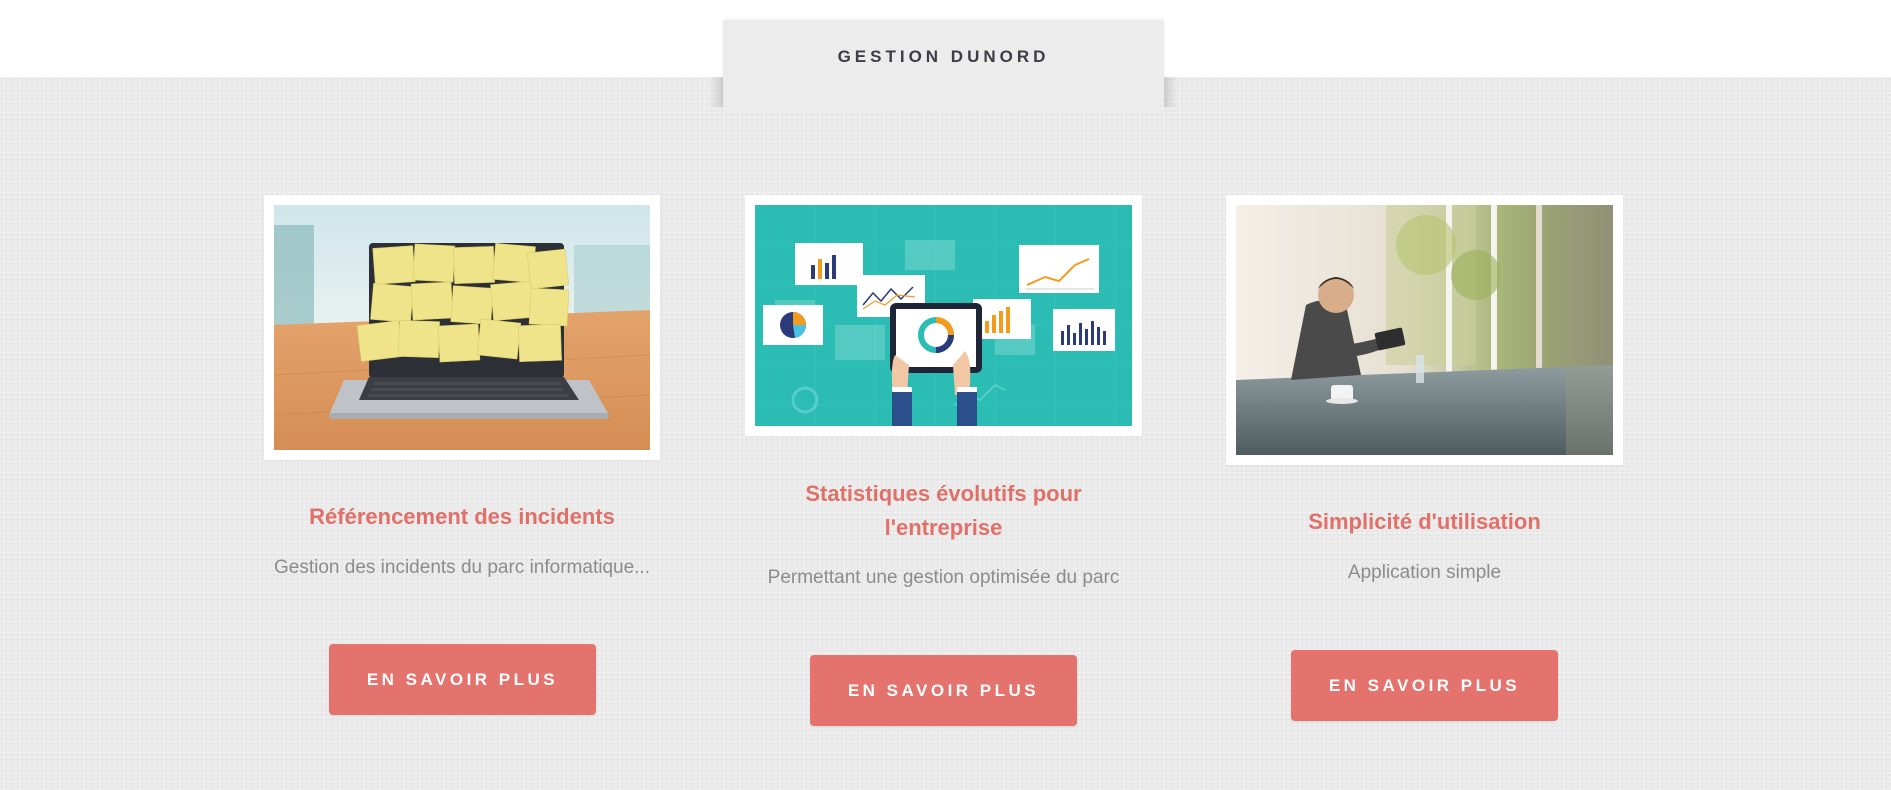 Image resolution: width=1891 pixels, height=790 pixels. I want to click on feature-title-line-2: l'entreprise, so click(943, 527).